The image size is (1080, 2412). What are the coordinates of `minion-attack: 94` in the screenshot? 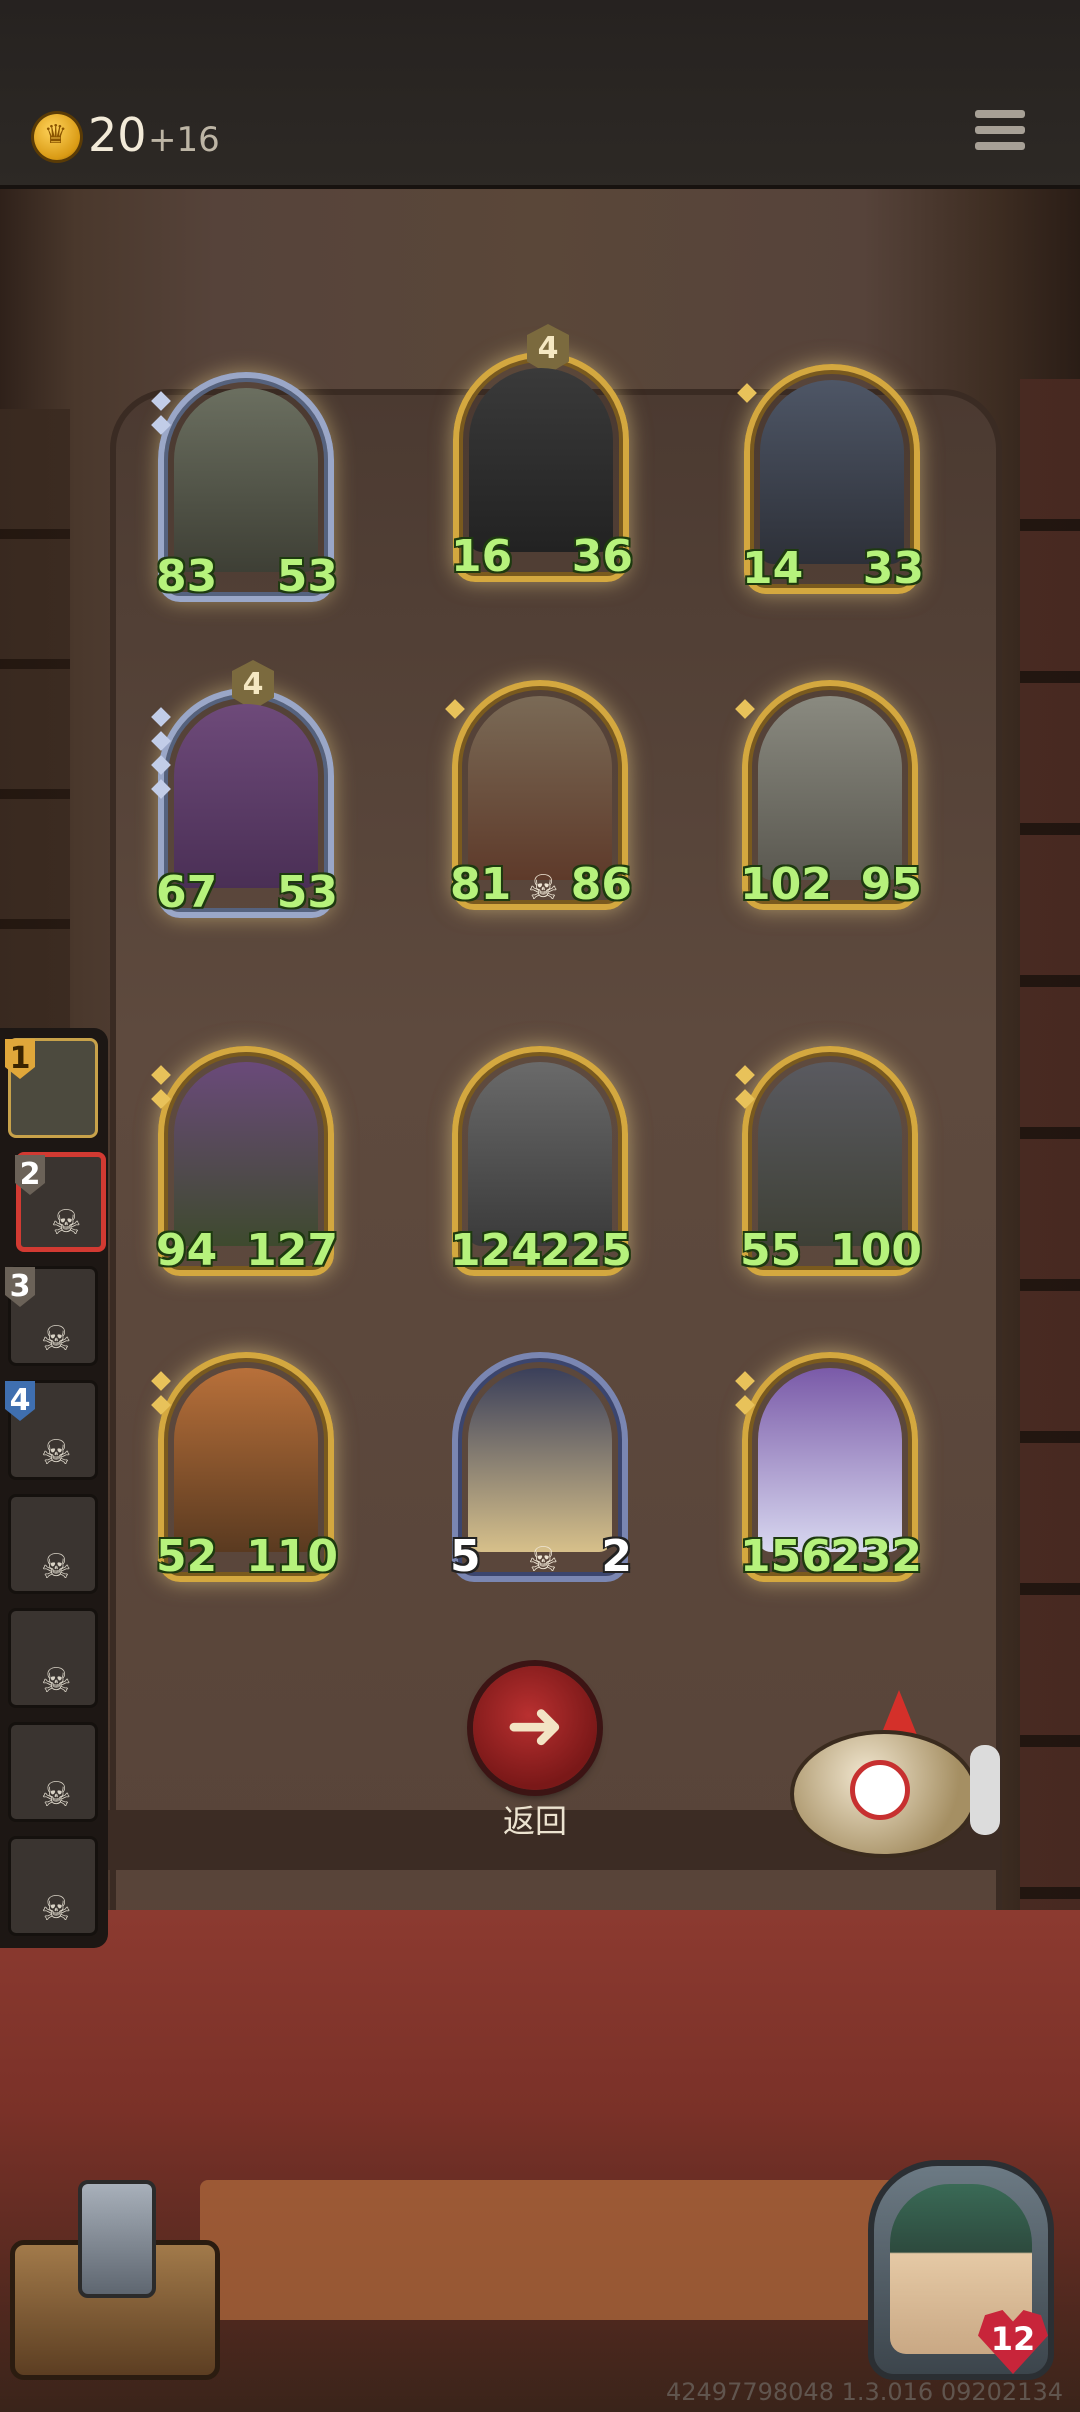 It's located at (187, 1250).